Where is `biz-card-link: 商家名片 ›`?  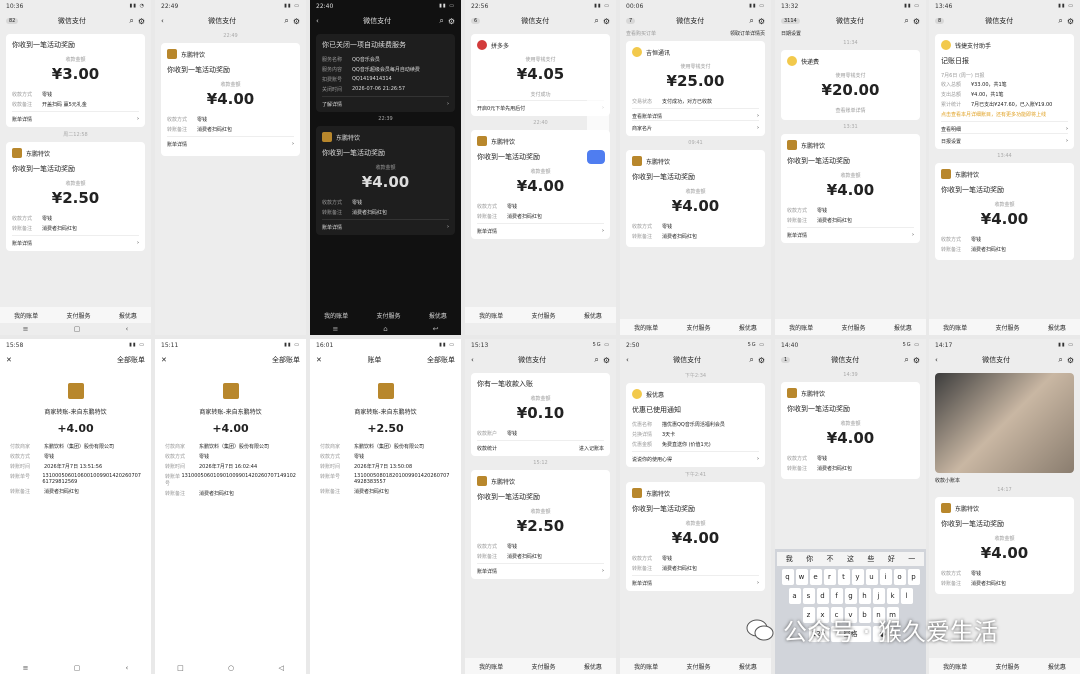 biz-card-link: 商家名片 › is located at coordinates (695, 126).